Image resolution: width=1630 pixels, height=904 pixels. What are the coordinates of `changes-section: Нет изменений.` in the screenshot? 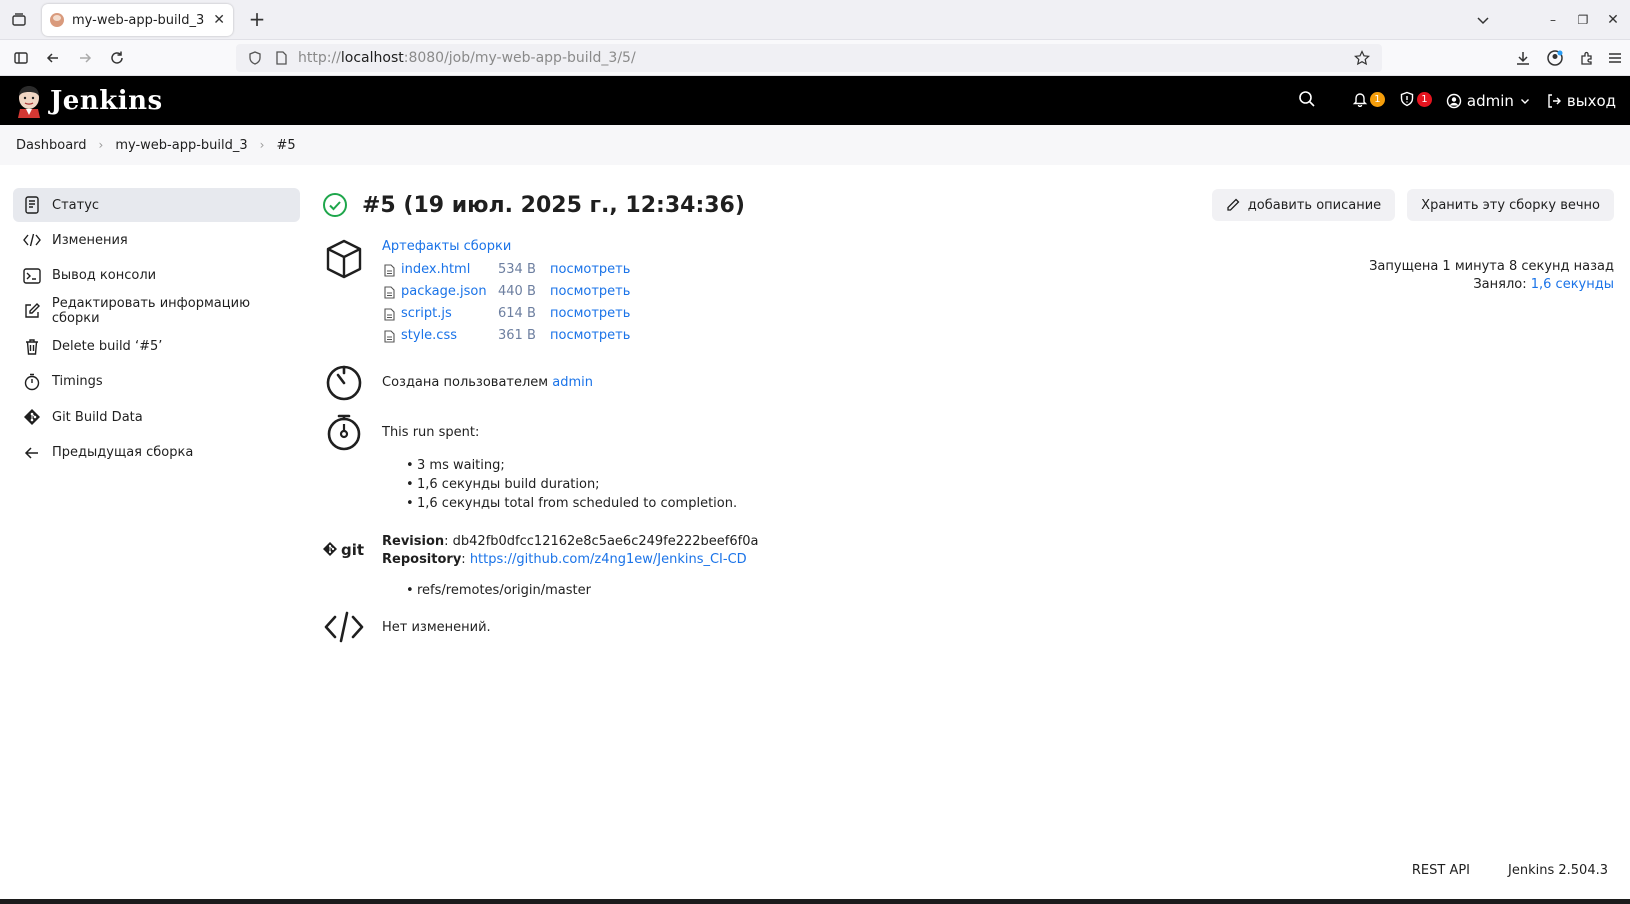 It's located at (406, 631).